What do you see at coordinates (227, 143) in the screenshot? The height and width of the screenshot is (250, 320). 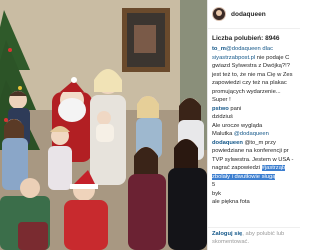 I see `comment-username: dodaqueen` at bounding box center [227, 143].